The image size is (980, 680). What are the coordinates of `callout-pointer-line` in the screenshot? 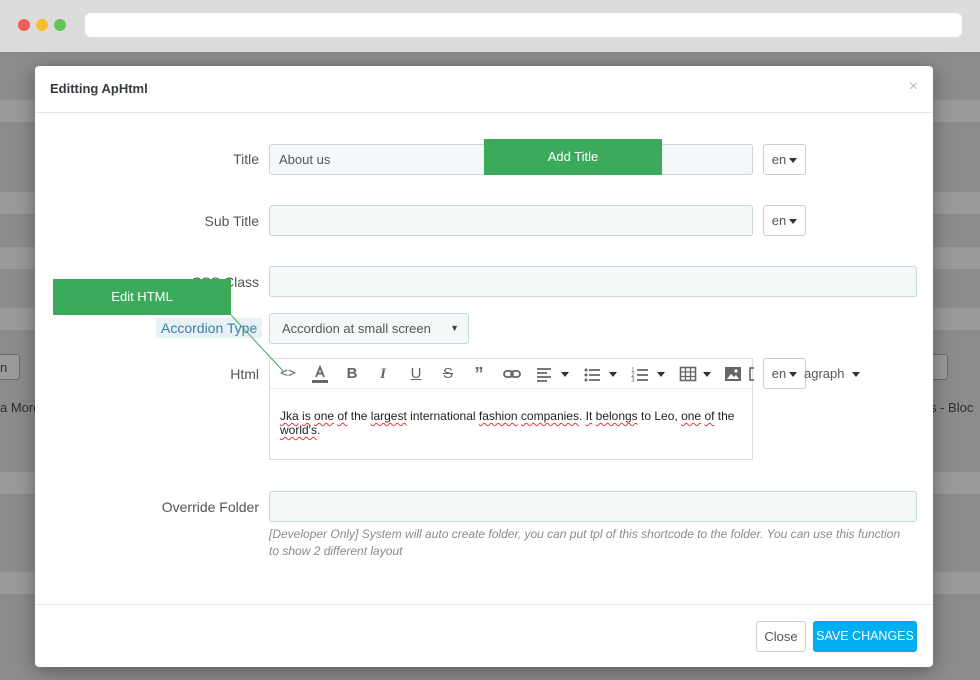 It's located at (257, 343).